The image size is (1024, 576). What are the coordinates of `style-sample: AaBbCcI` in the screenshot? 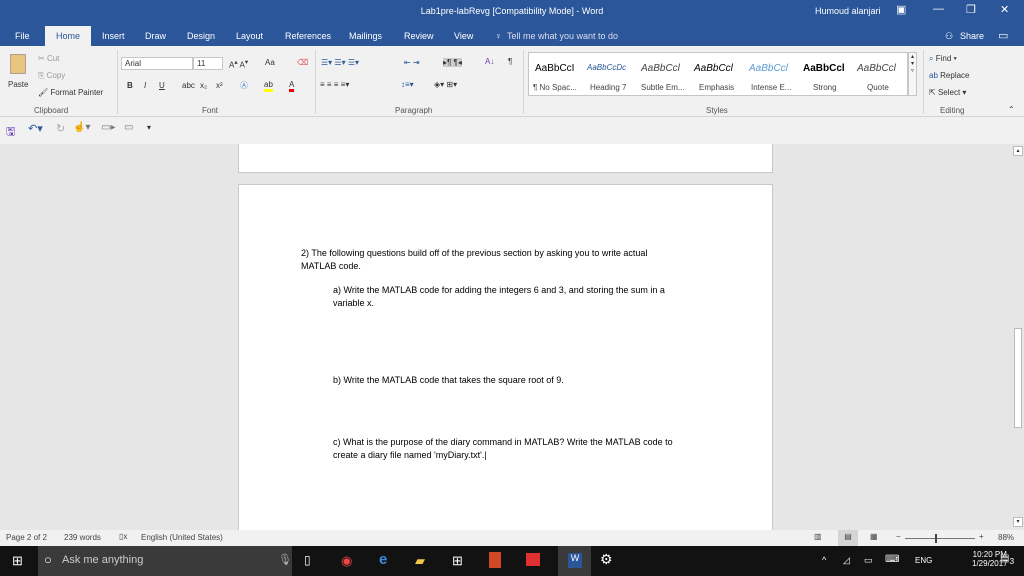 It's located at (554, 68).